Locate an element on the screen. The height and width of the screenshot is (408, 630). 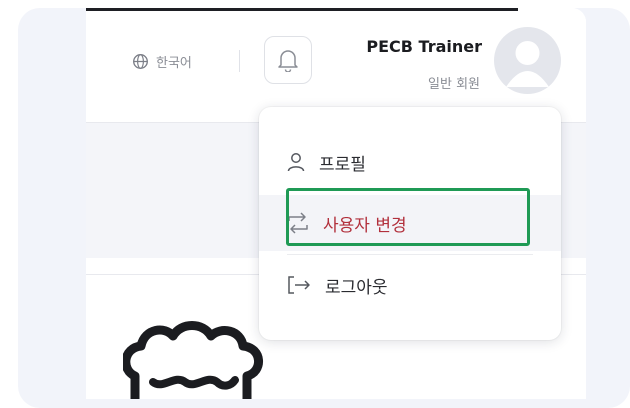
bell-icon is located at coordinates (288, 61).